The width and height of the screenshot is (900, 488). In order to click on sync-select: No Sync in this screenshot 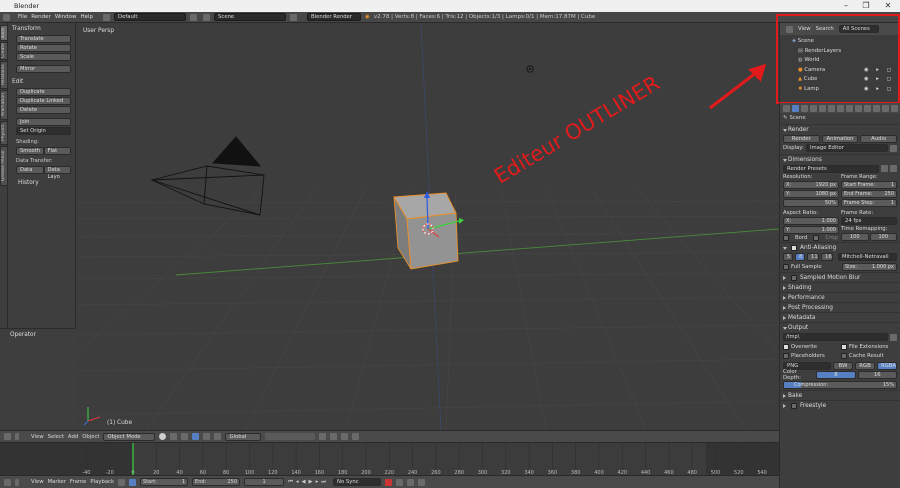, I will do `click(357, 482)`.